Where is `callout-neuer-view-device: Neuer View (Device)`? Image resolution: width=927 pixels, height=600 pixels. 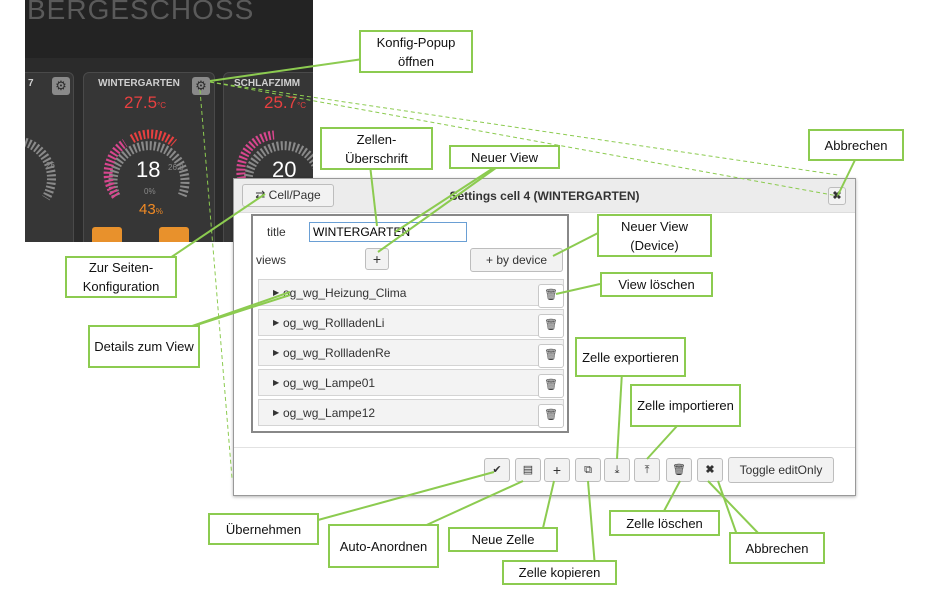 callout-neuer-view-device: Neuer View (Device) is located at coordinates (654, 235).